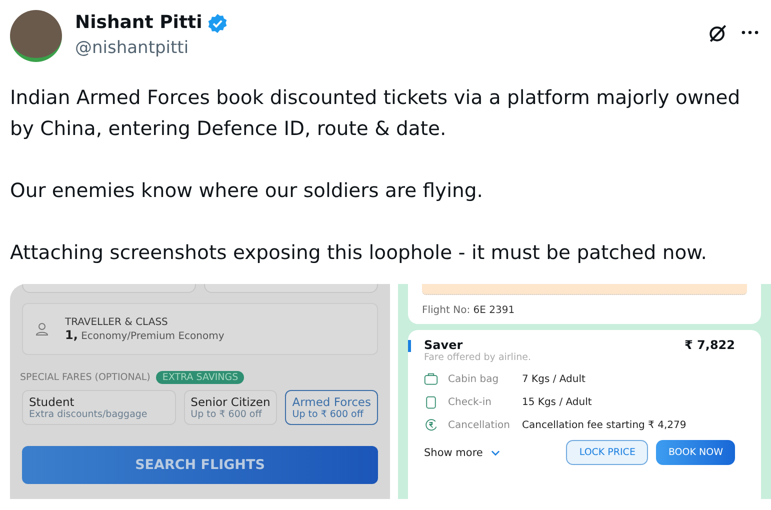 The height and width of the screenshot is (510, 771). I want to click on post-text: Indian Armed Forces book discounted tickets via a platform majorly owned by China, entering Defence ID, route & date., so click(376, 113).